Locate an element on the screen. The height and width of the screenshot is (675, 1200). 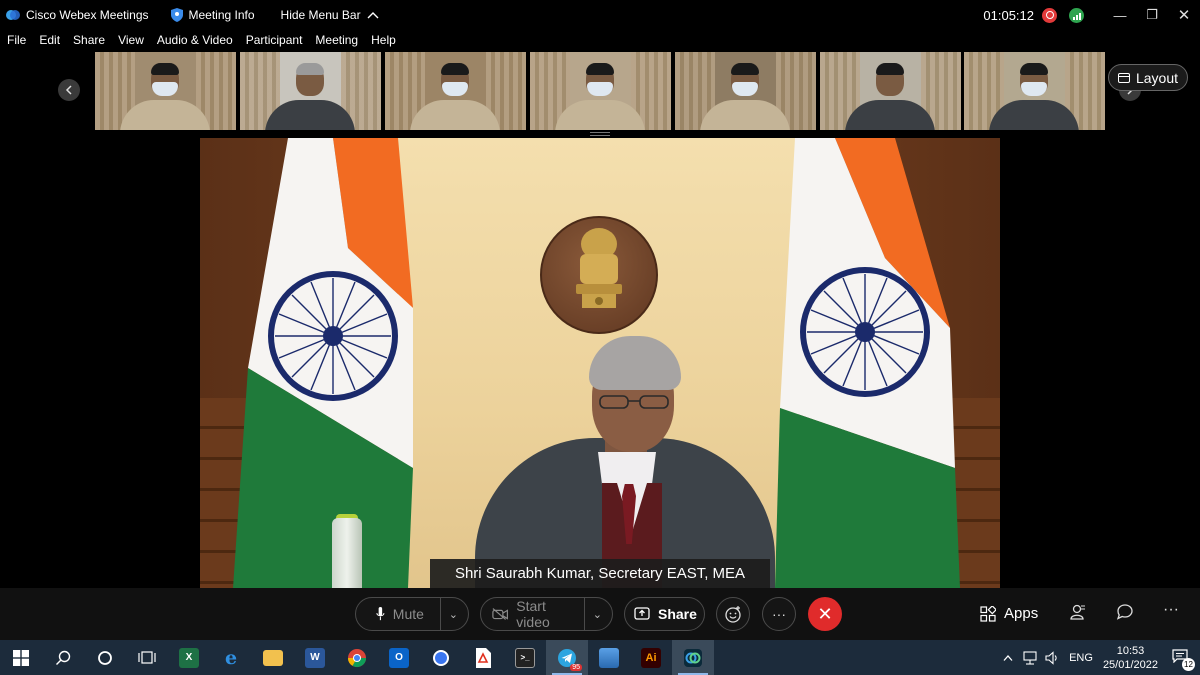
taskbar-illustrator: Ai is located at coordinates (651, 657).